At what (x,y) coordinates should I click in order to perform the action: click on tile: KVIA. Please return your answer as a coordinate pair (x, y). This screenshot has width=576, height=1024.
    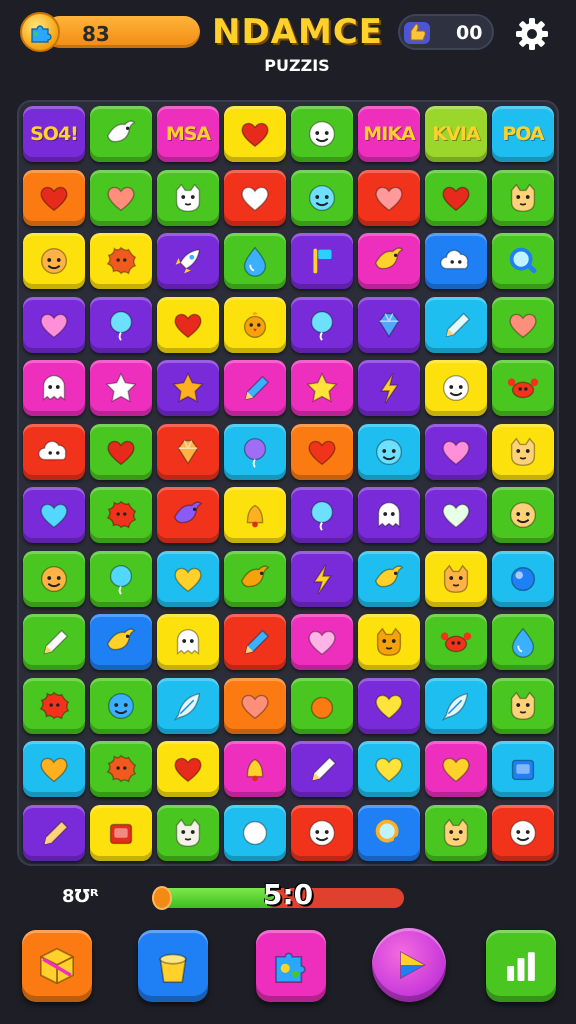
    Looking at the image, I should click on (456, 134).